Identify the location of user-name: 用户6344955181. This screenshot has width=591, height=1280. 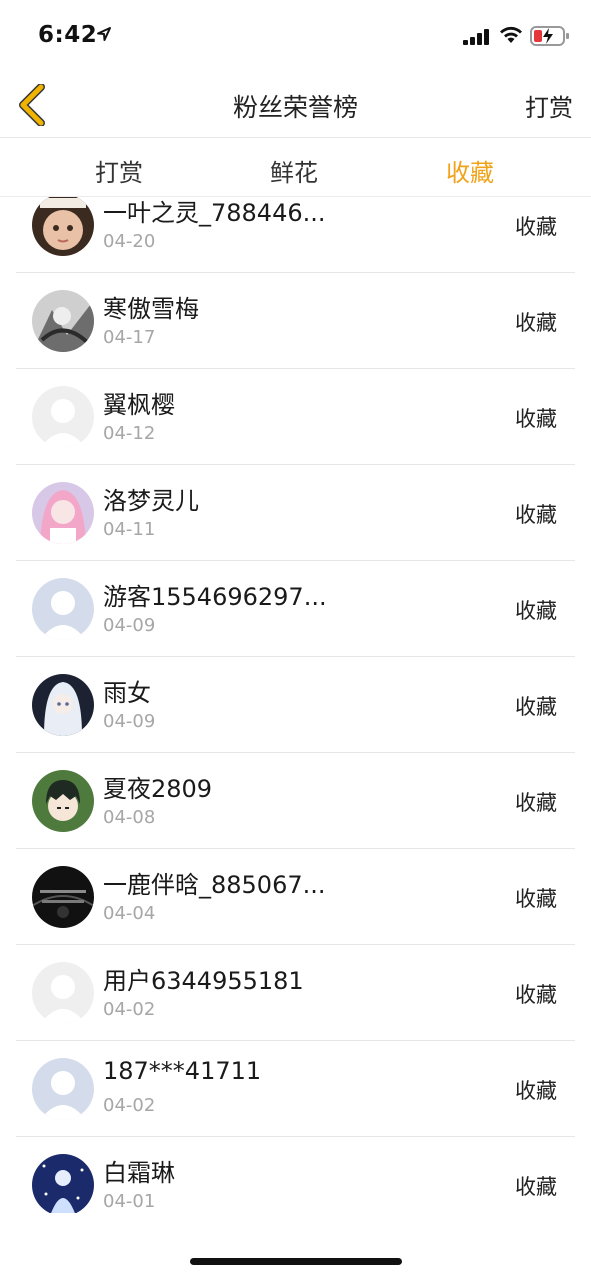
(203, 981).